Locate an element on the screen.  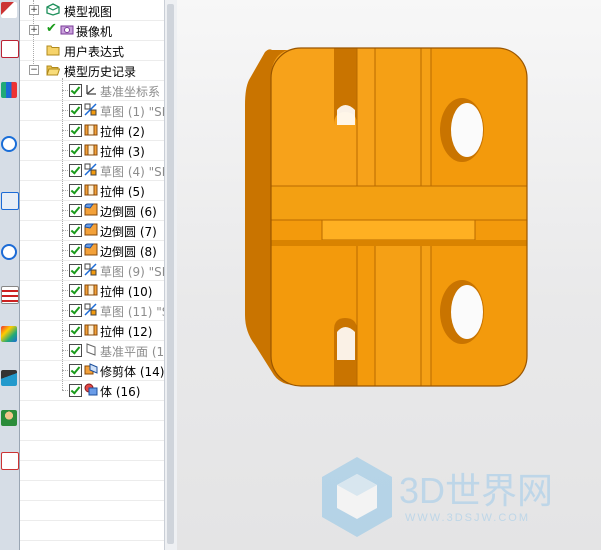
tree-node-sketch-1: 草图 (1) "SK is located at coordinates (92, 110).